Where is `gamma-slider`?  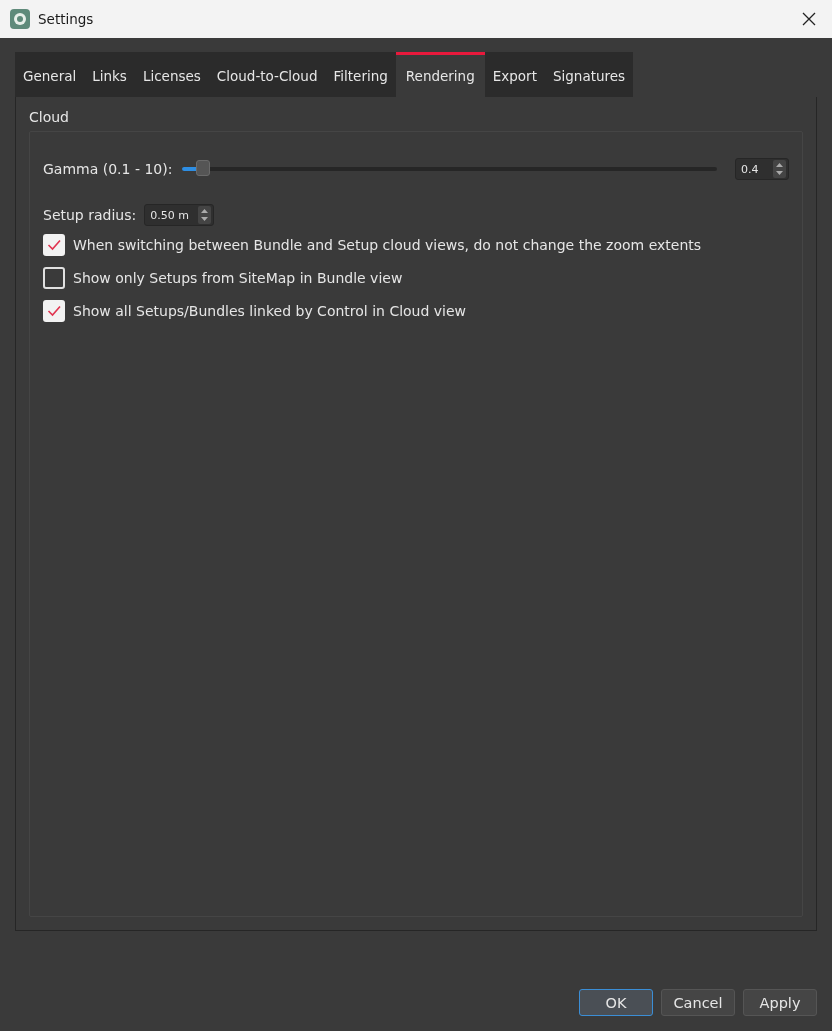 gamma-slider is located at coordinates (449, 169).